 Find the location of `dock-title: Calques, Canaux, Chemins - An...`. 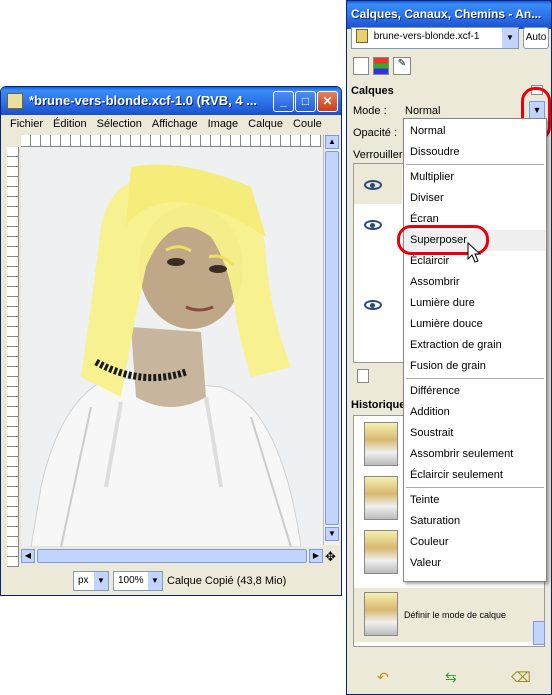

dock-title: Calques, Canaux, Chemins - An... is located at coordinates (446, 14).